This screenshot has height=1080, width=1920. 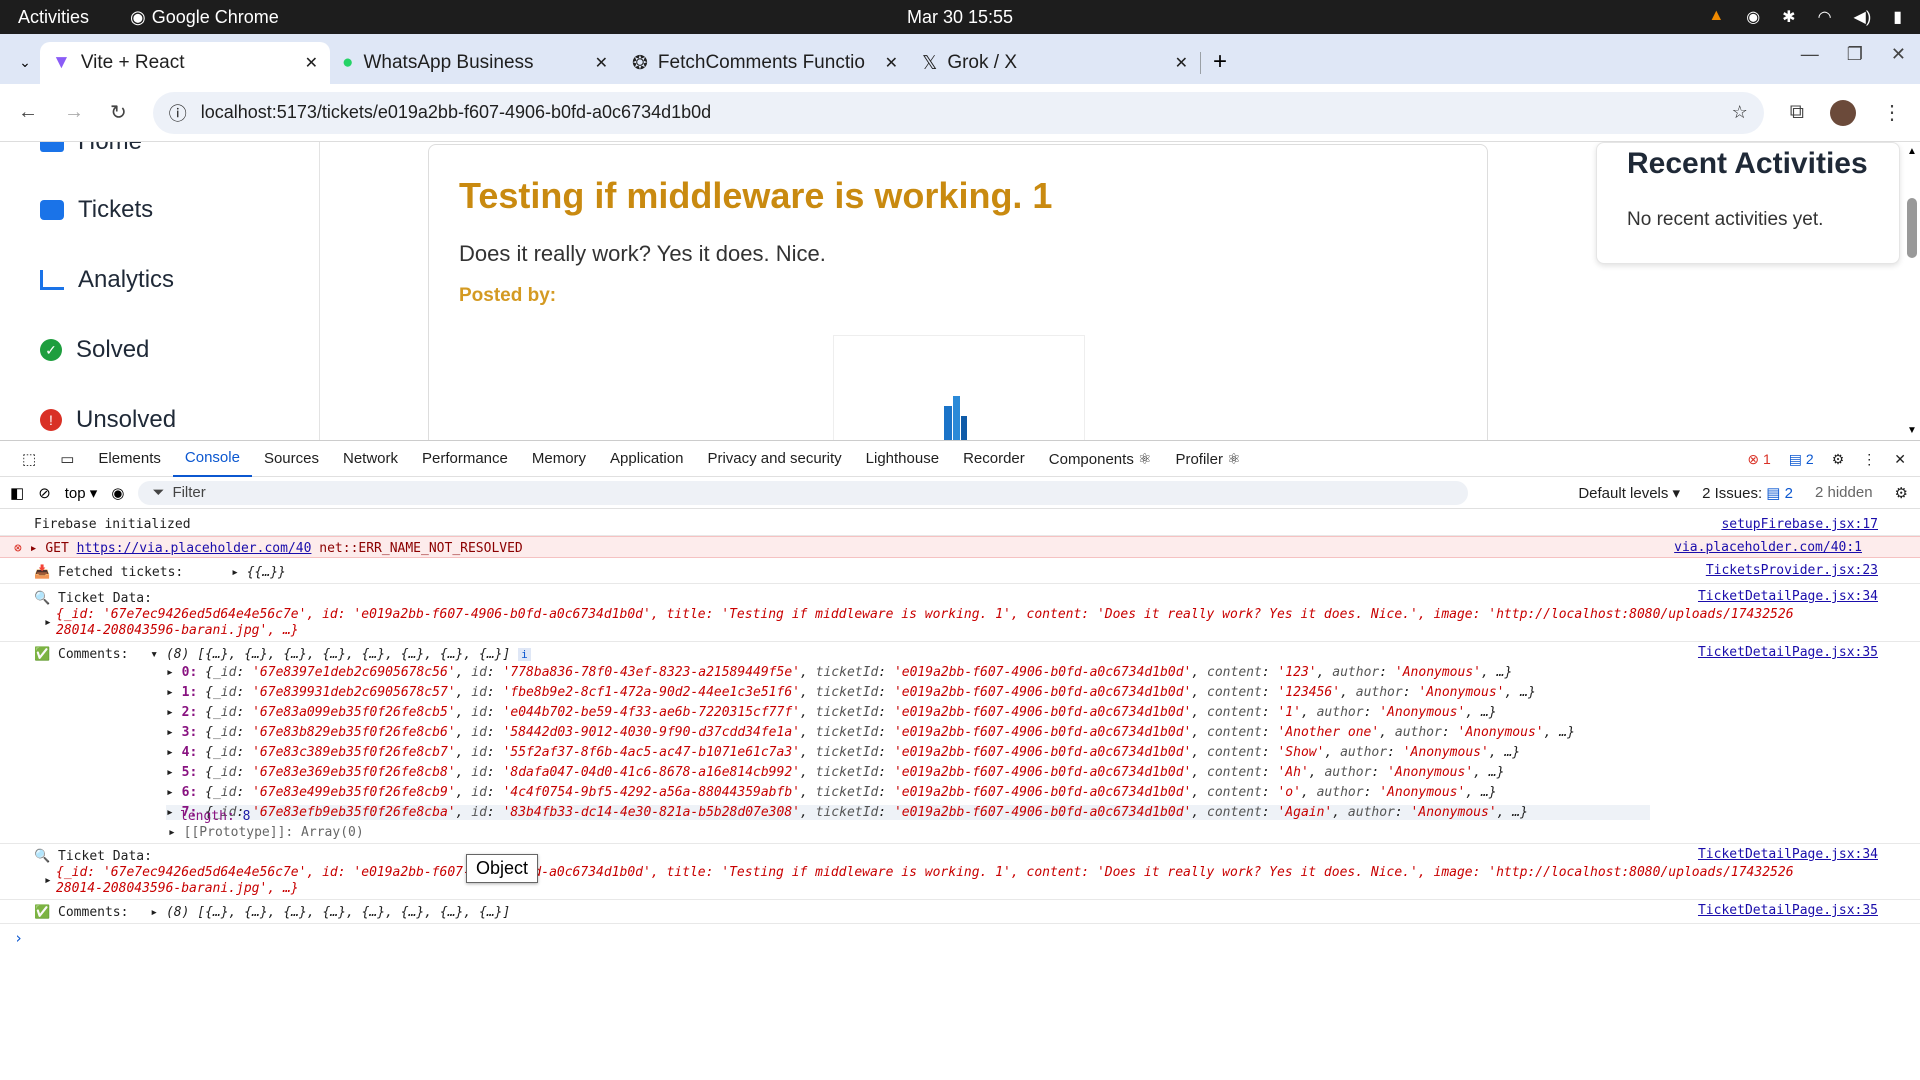 I want to click on devtools-tab-network: Network, so click(x=370, y=459).